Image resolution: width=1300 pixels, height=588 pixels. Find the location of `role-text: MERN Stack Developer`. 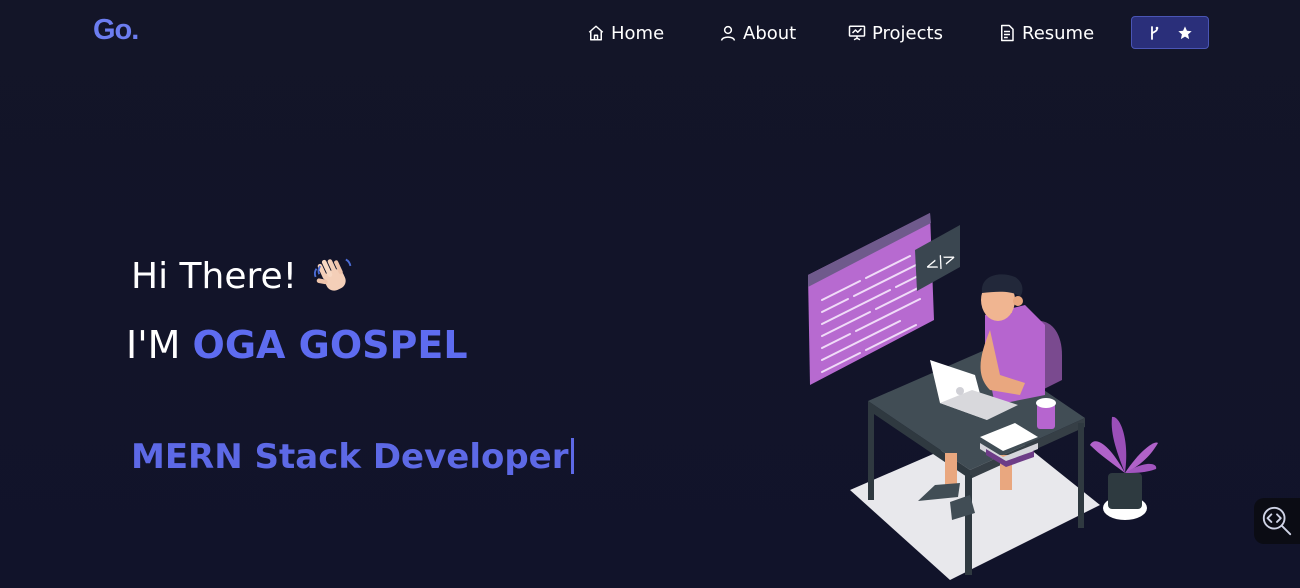

role-text: MERN Stack Developer is located at coordinates (350, 457).